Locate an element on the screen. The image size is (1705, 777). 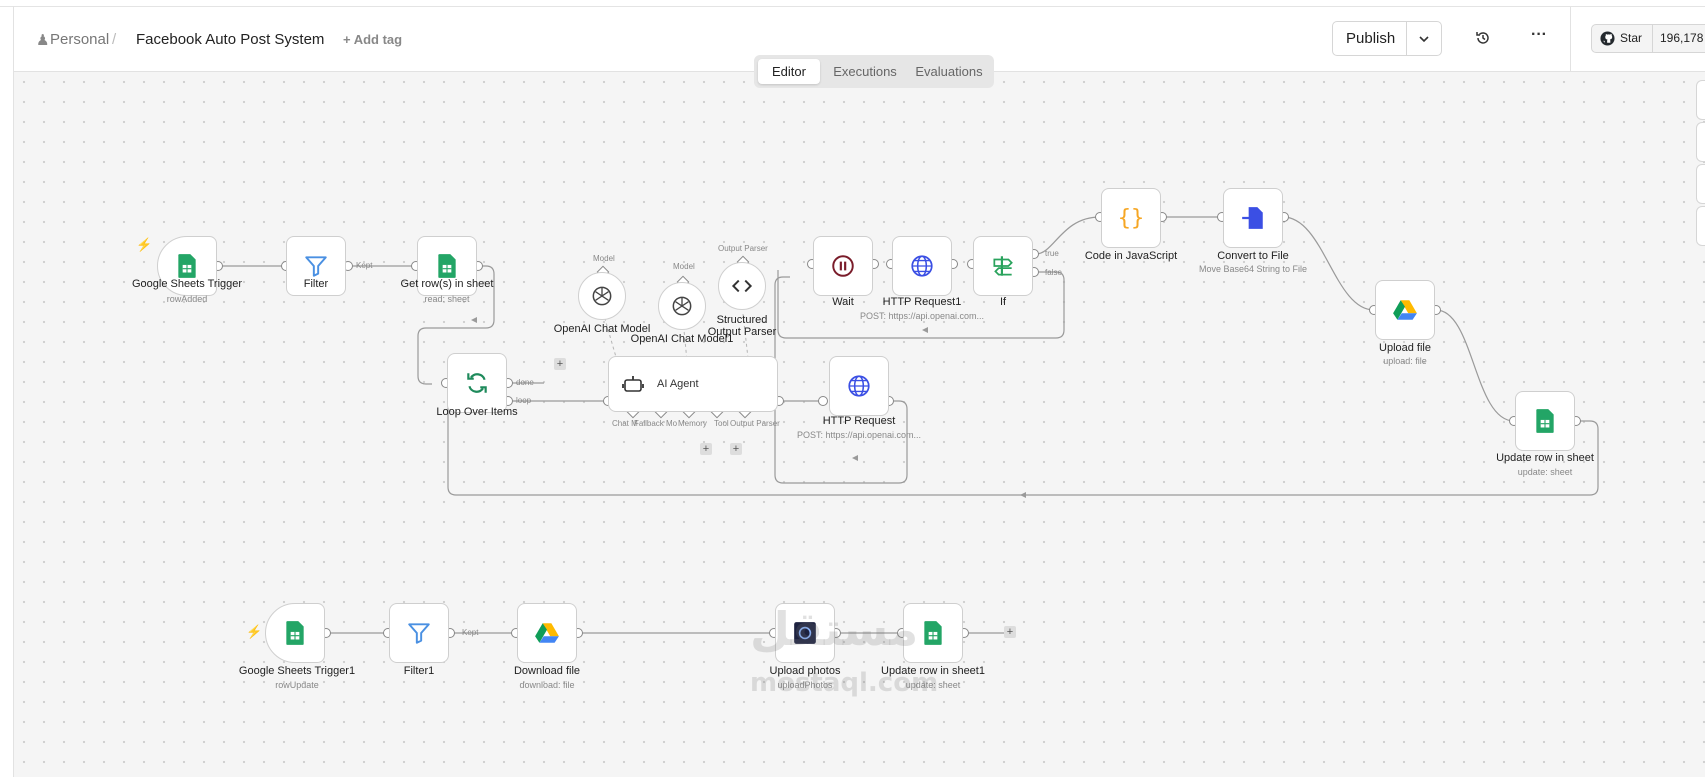
node-label: Google Sheets Trigger is located at coordinates (187, 284).